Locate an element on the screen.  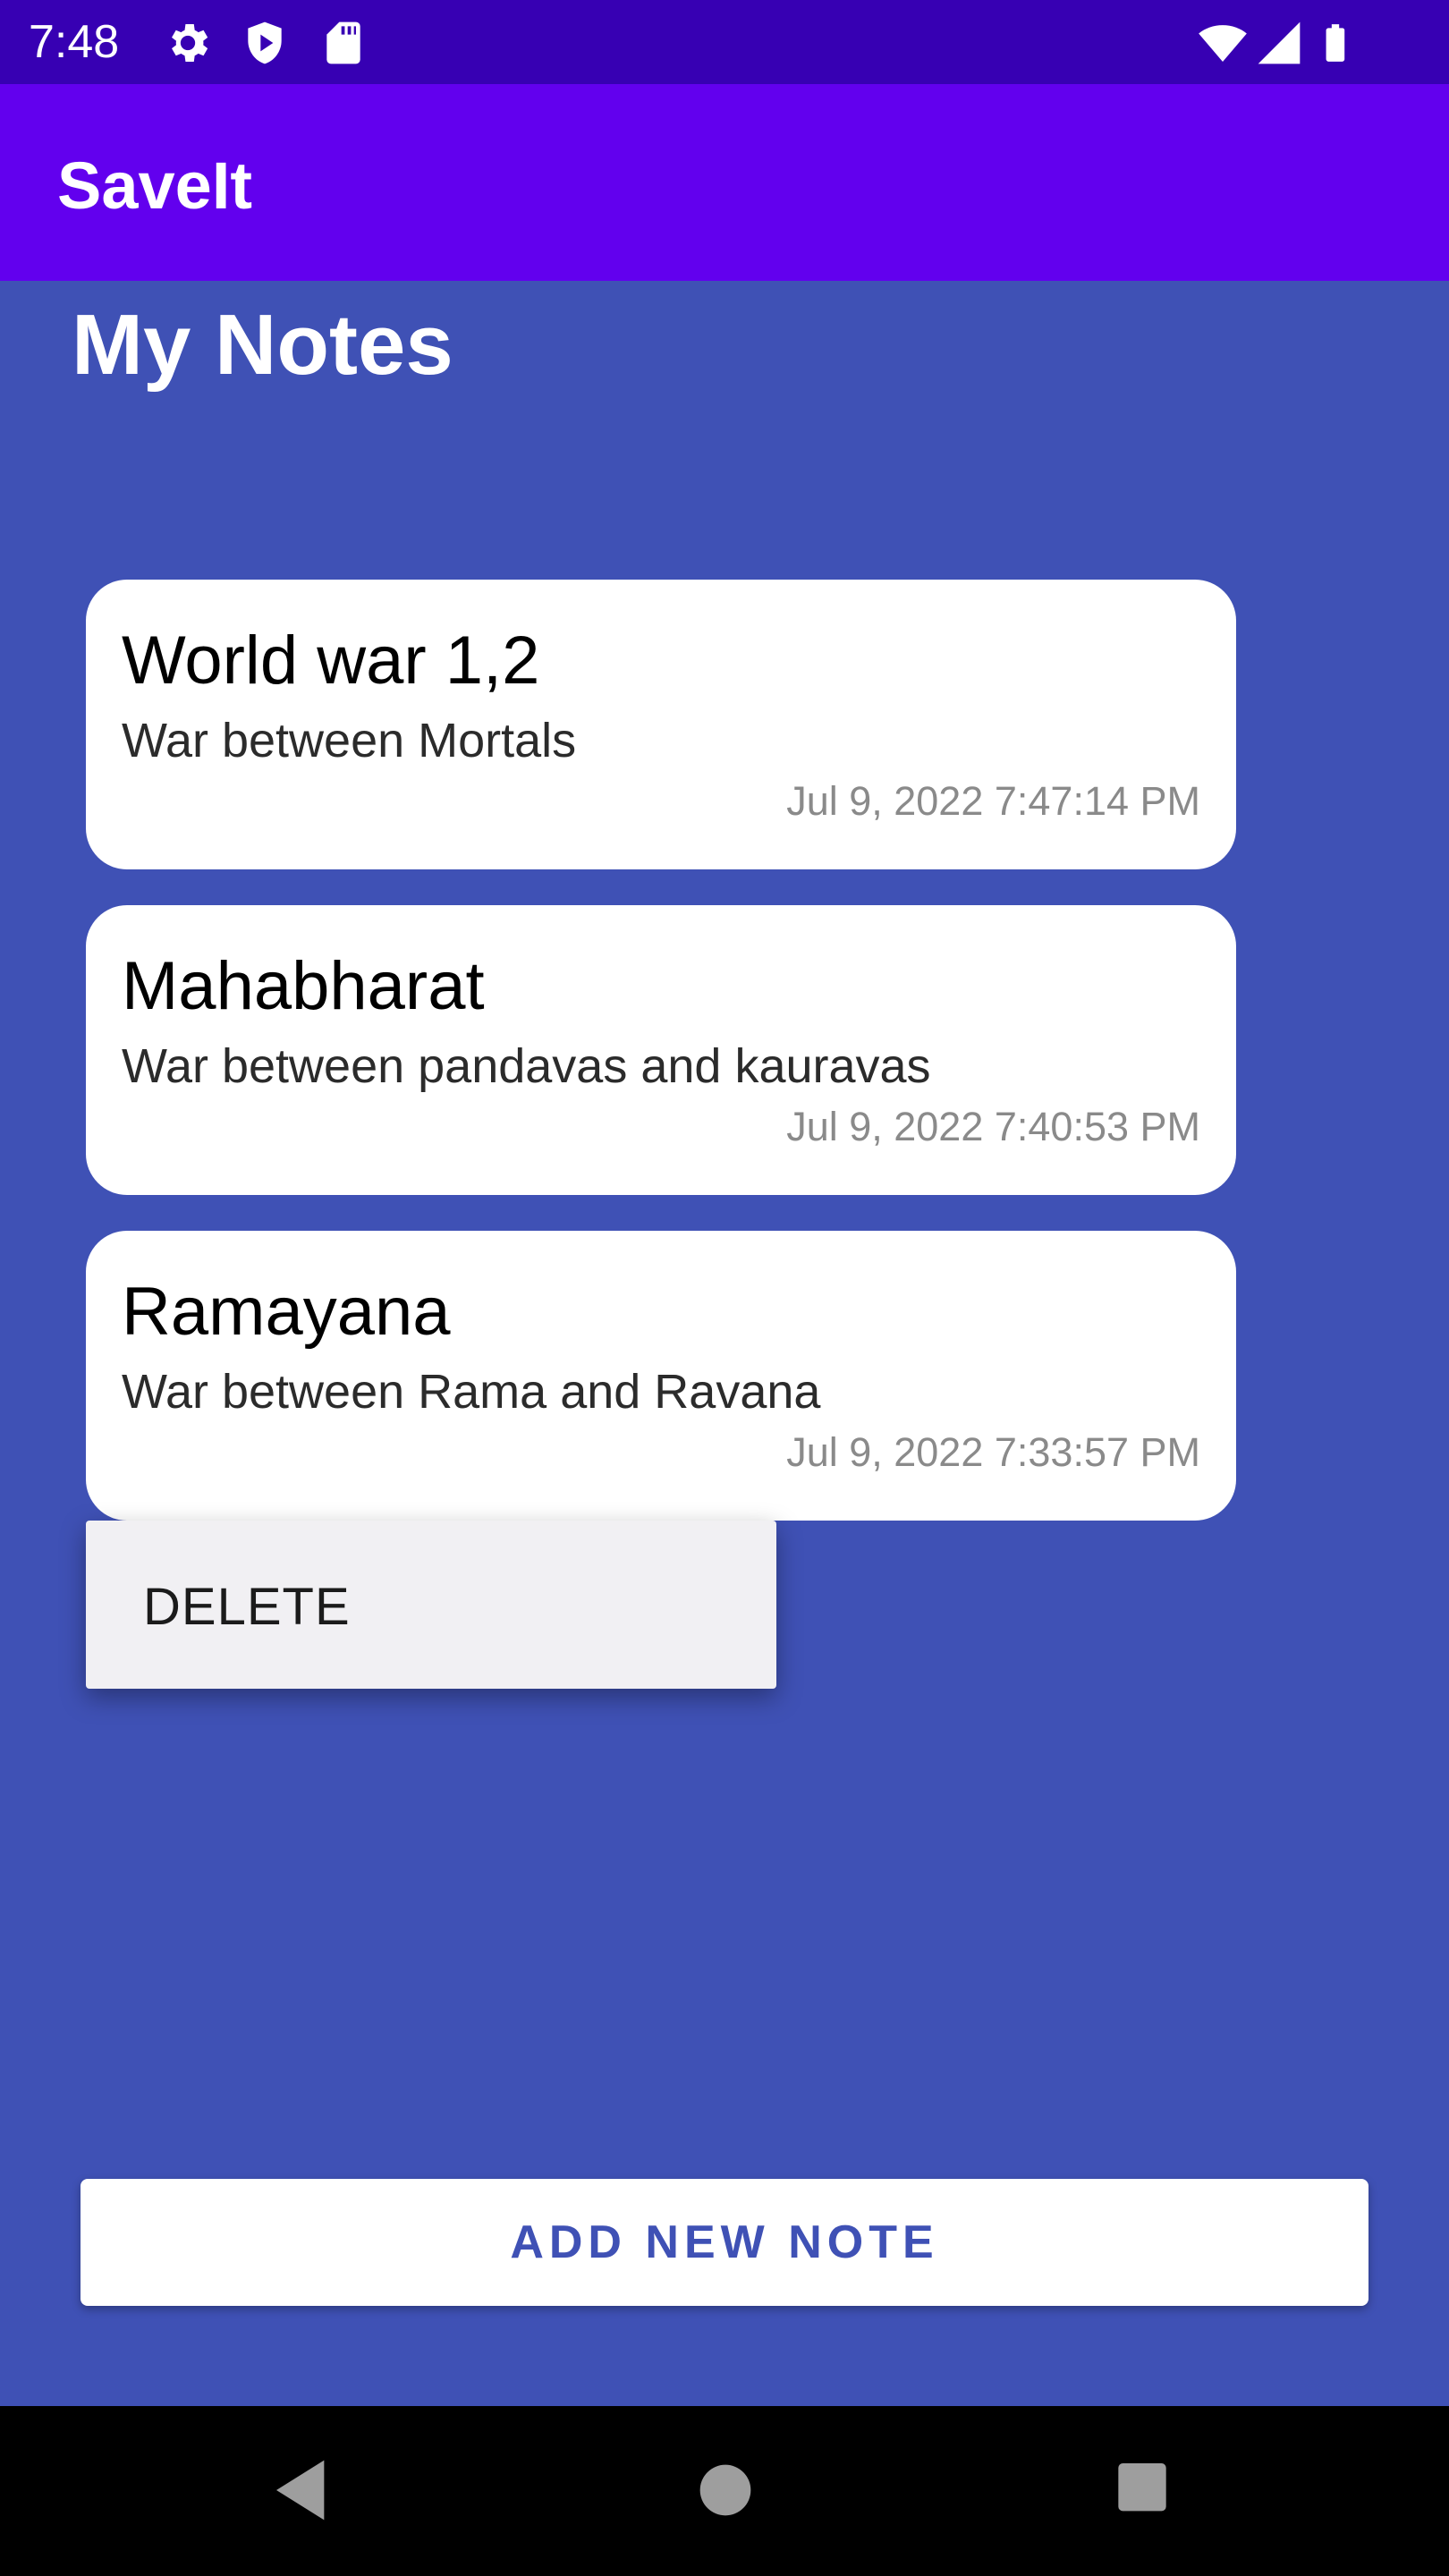
recents-icon is located at coordinates (1142, 2490).